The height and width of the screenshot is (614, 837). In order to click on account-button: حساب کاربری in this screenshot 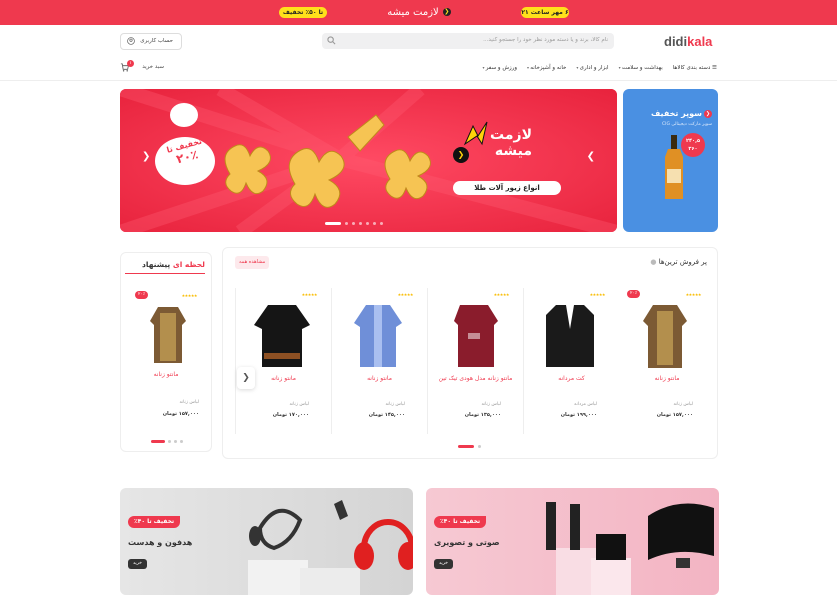, I will do `click(151, 41)`.